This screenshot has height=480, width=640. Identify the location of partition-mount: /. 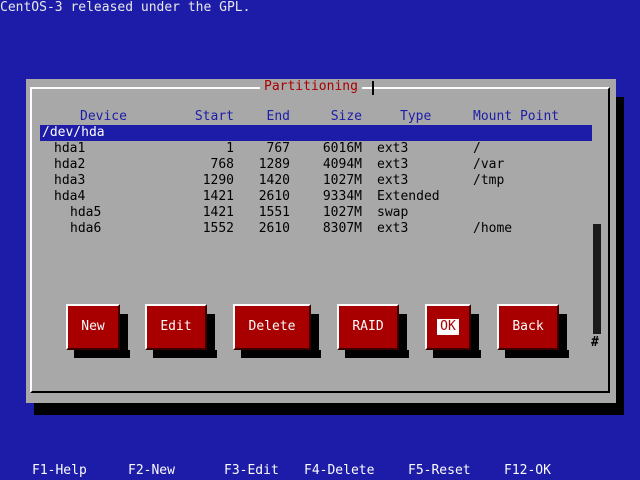
(477, 148).